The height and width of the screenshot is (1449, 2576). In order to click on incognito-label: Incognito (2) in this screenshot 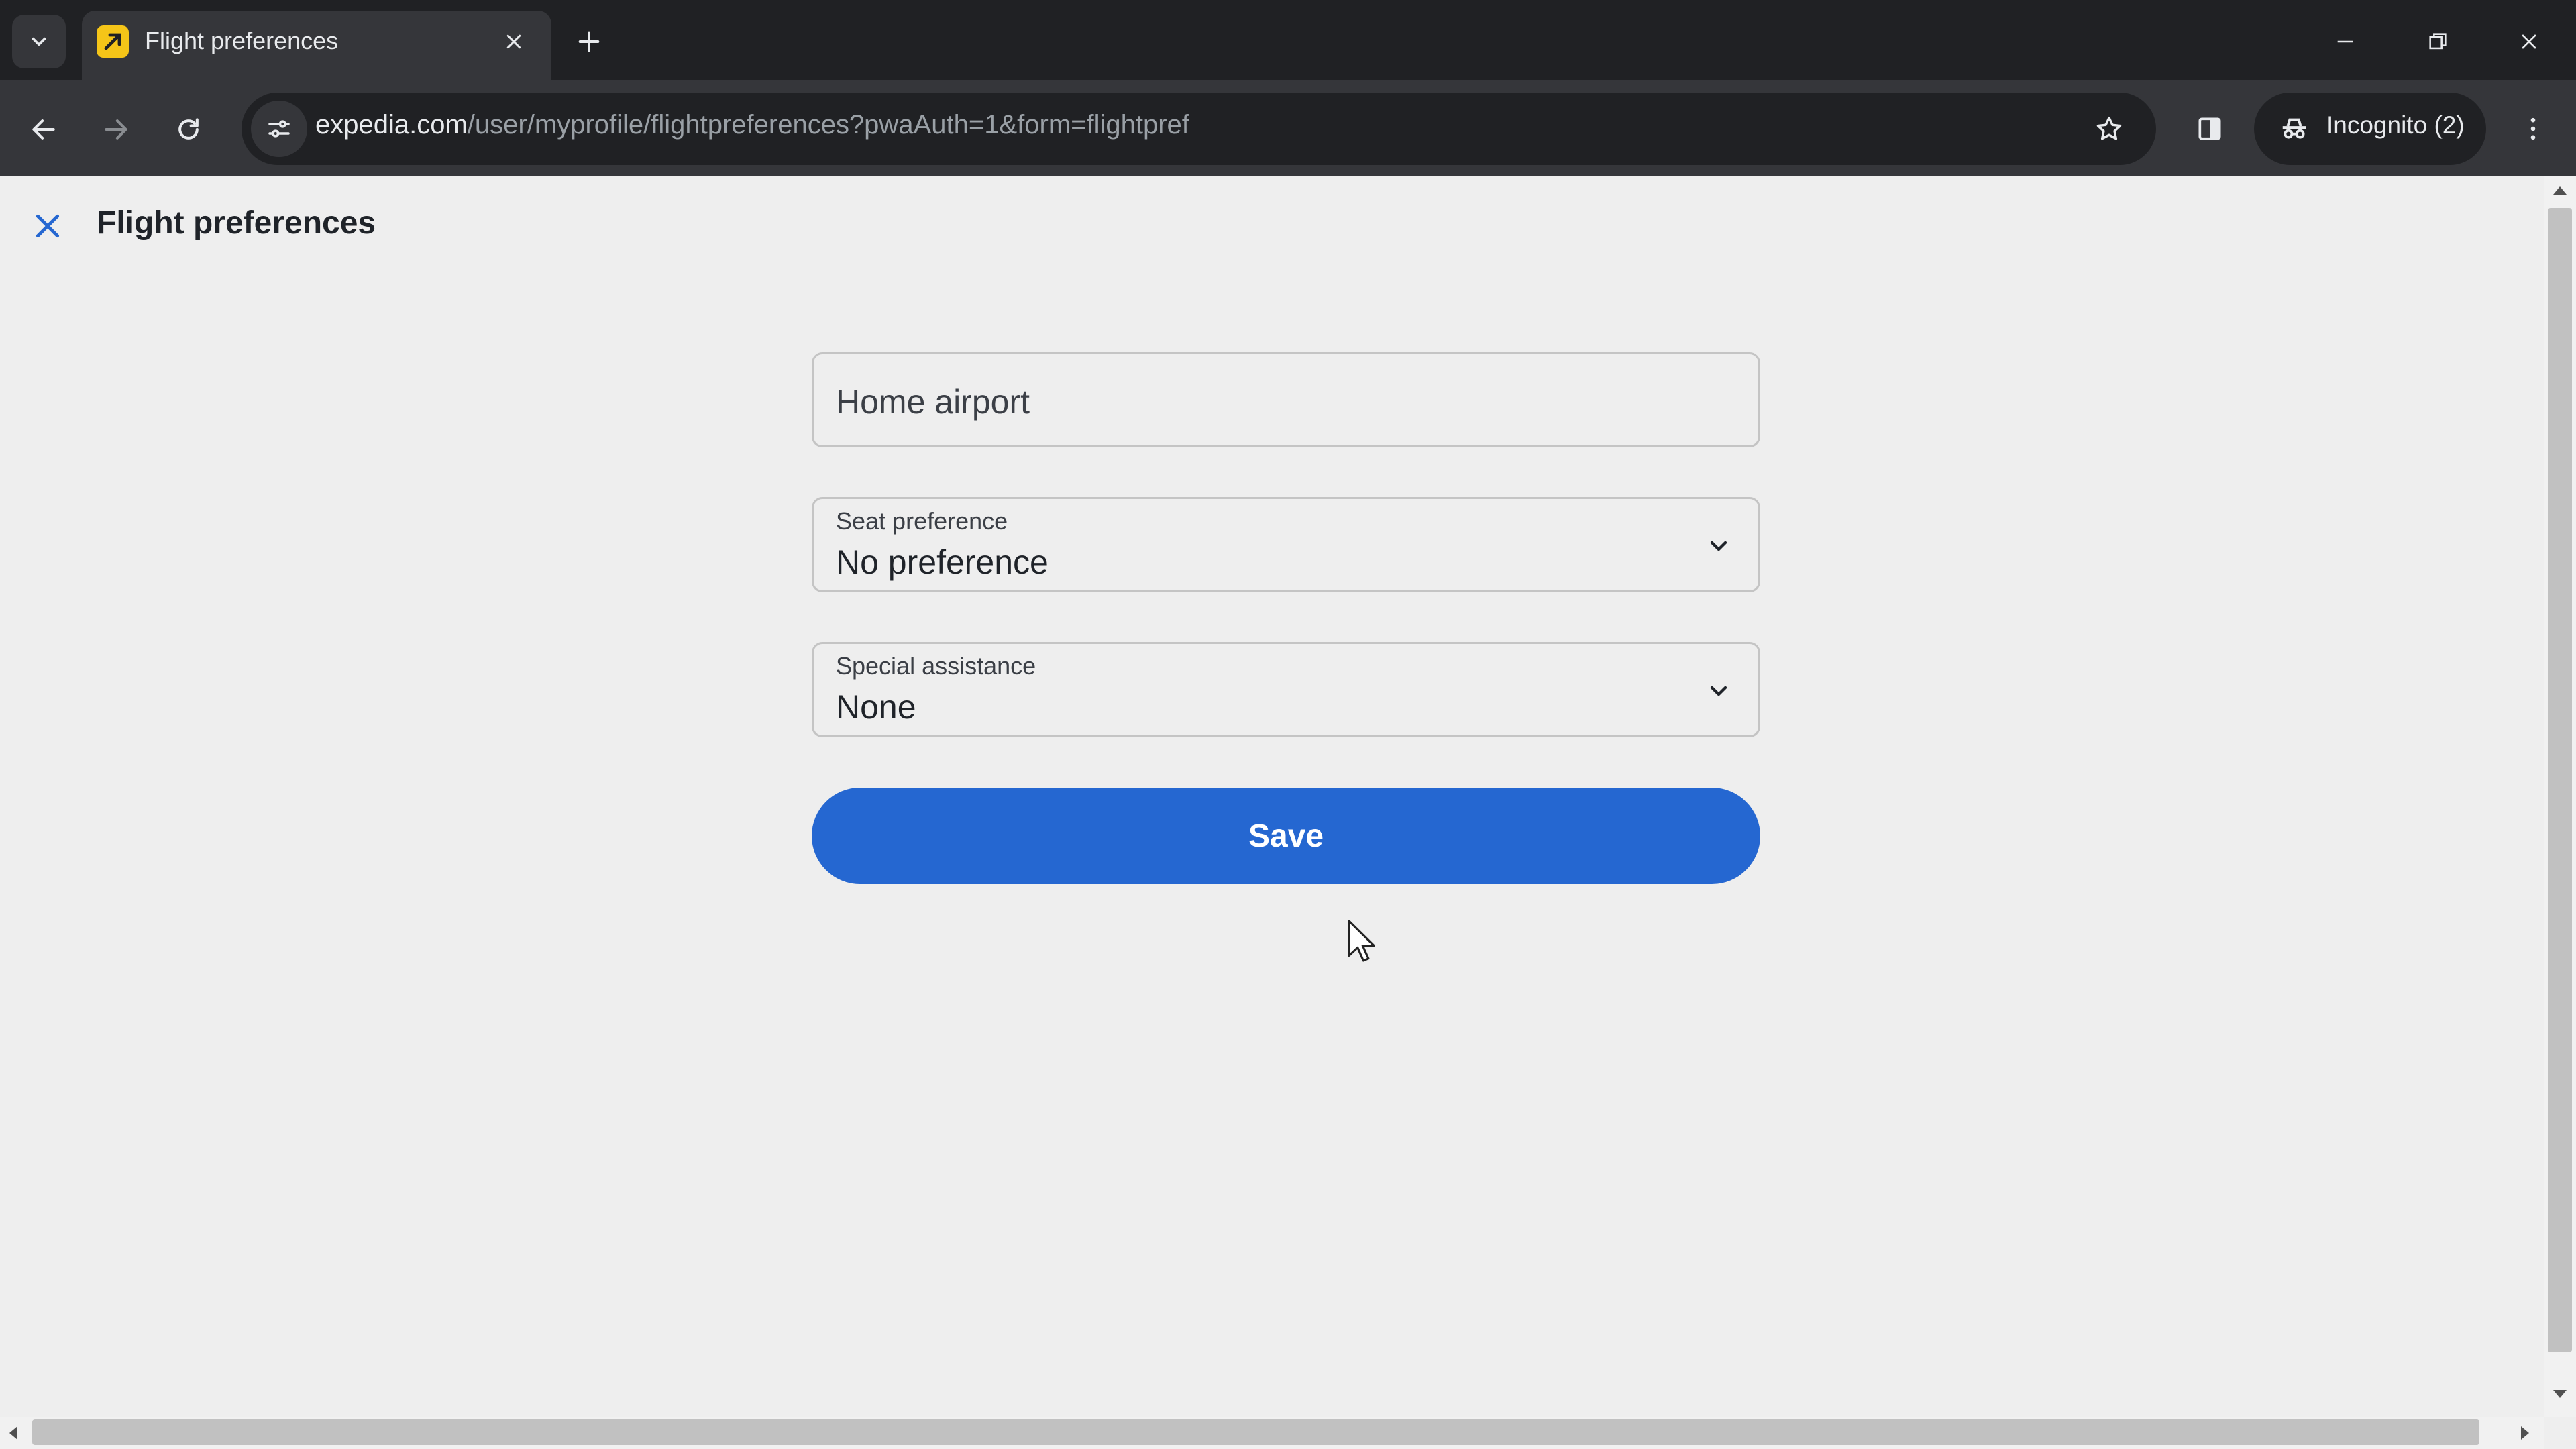, I will do `click(2395, 125)`.